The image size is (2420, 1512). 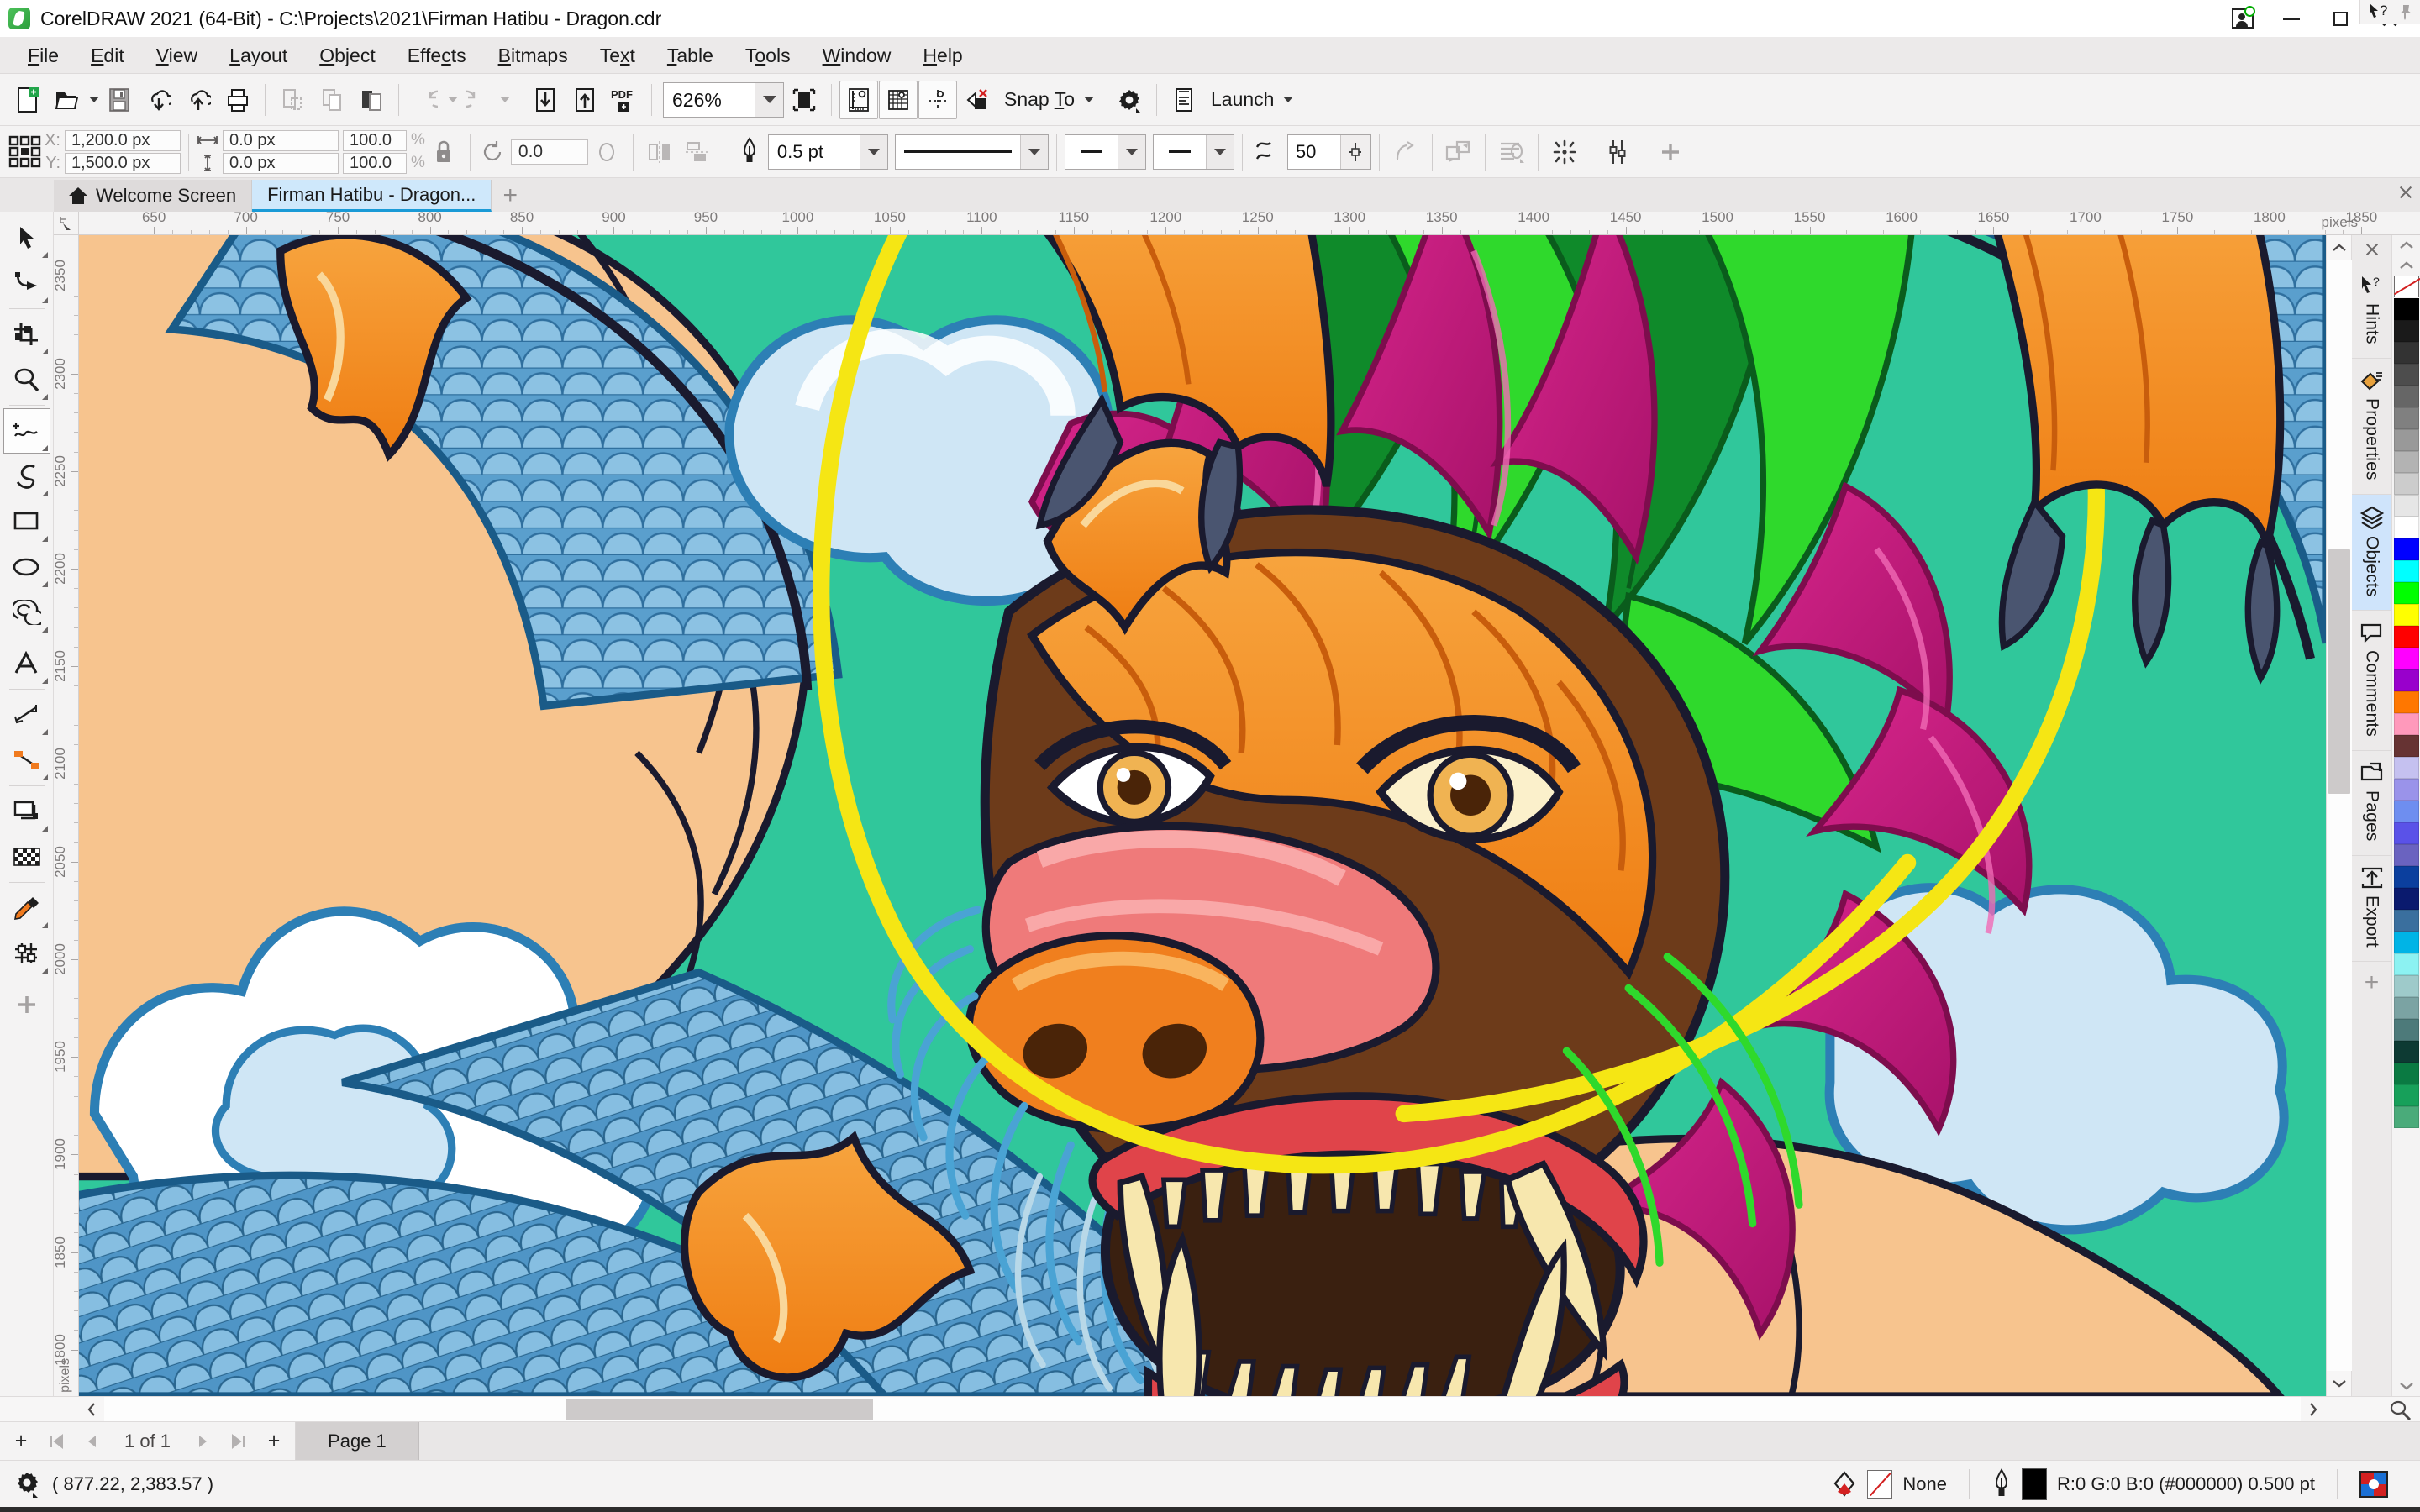 I want to click on show-rulers-button, so click(x=858, y=99).